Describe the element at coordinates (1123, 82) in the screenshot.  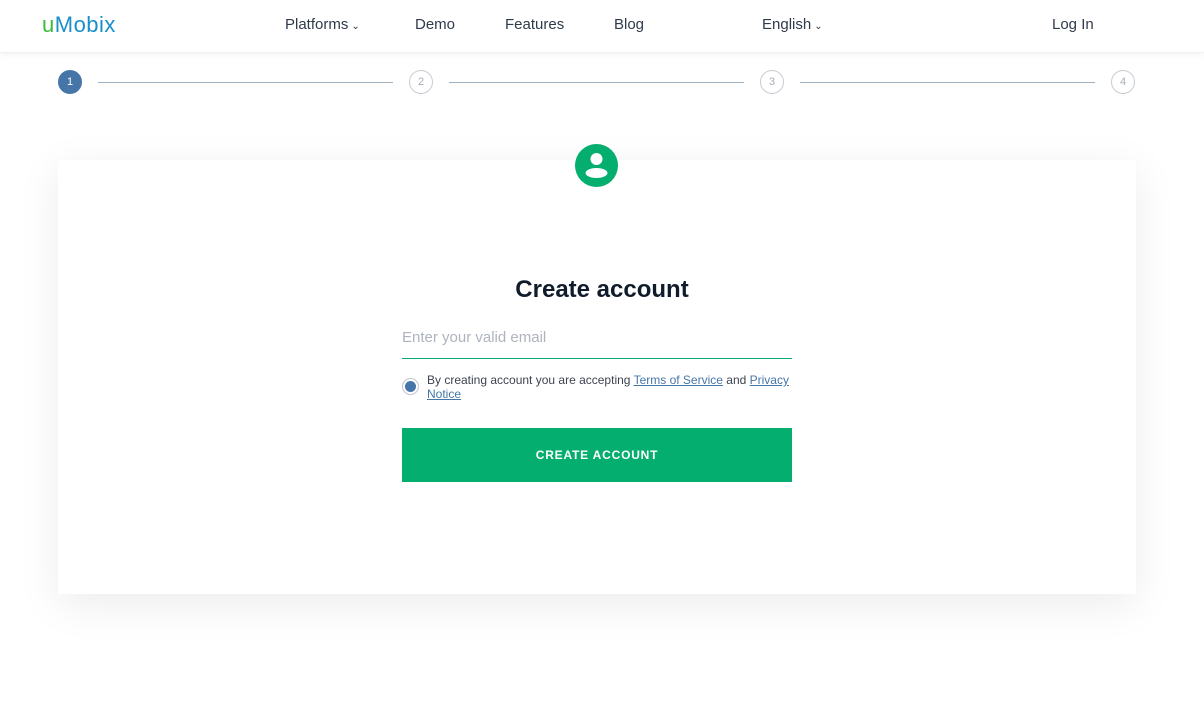
I see `step-4: 4` at that location.